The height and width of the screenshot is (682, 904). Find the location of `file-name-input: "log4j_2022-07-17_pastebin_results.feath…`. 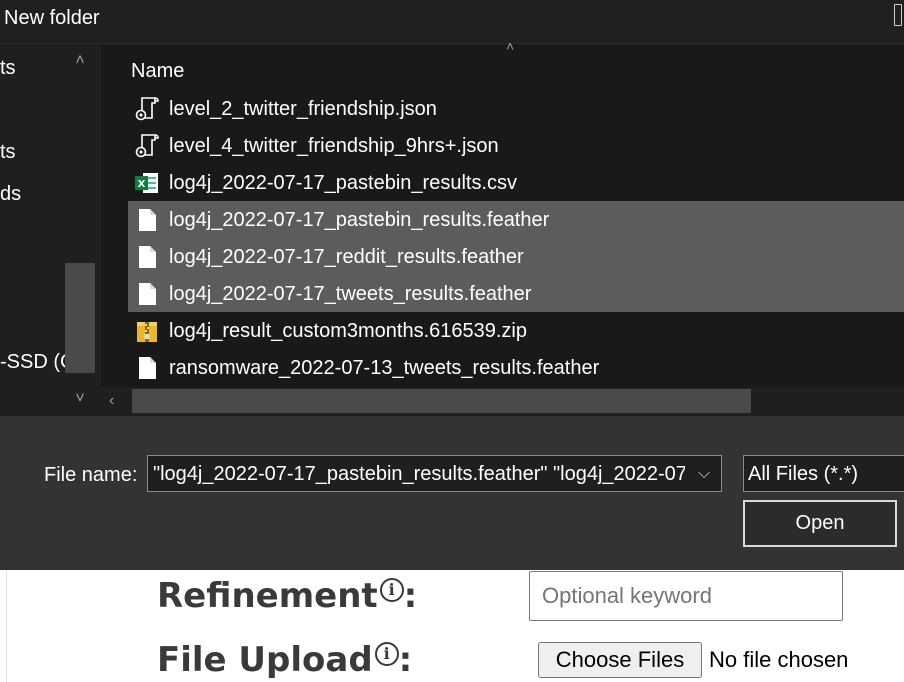

file-name-input: "log4j_2022-07-17_pastebin_results.feath… is located at coordinates (419, 474).